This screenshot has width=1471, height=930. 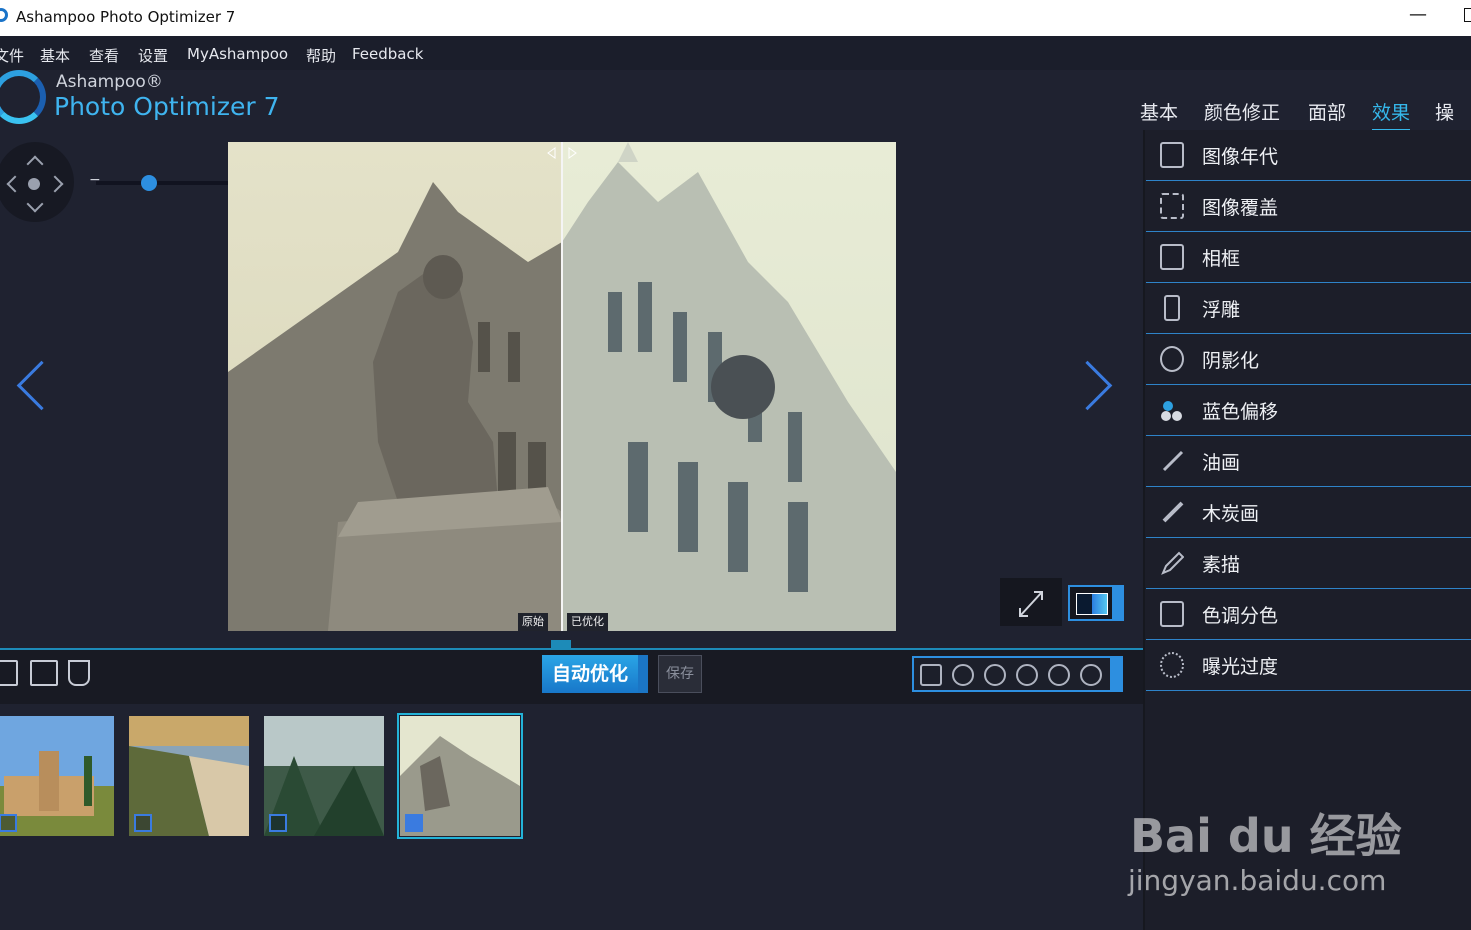 I want to click on effect-oil-painting: 油画, so click(x=1308, y=461).